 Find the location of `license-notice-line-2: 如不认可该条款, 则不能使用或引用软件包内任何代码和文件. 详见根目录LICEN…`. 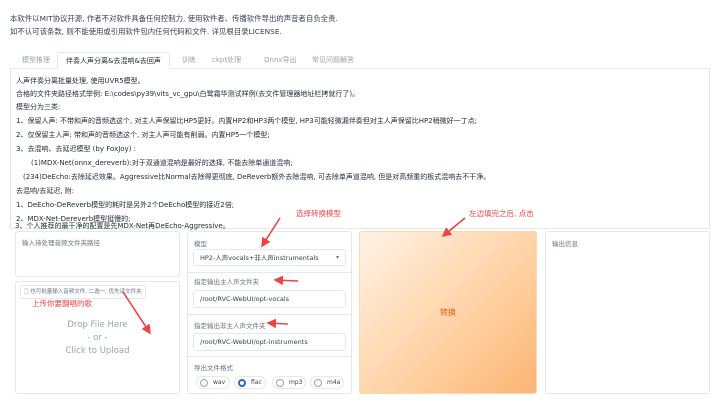

license-notice-line-2: 如不认可该条款, 则不能使用或引用软件包内任何代码和文件. 详见根目录LICEN… is located at coordinates (146, 31).